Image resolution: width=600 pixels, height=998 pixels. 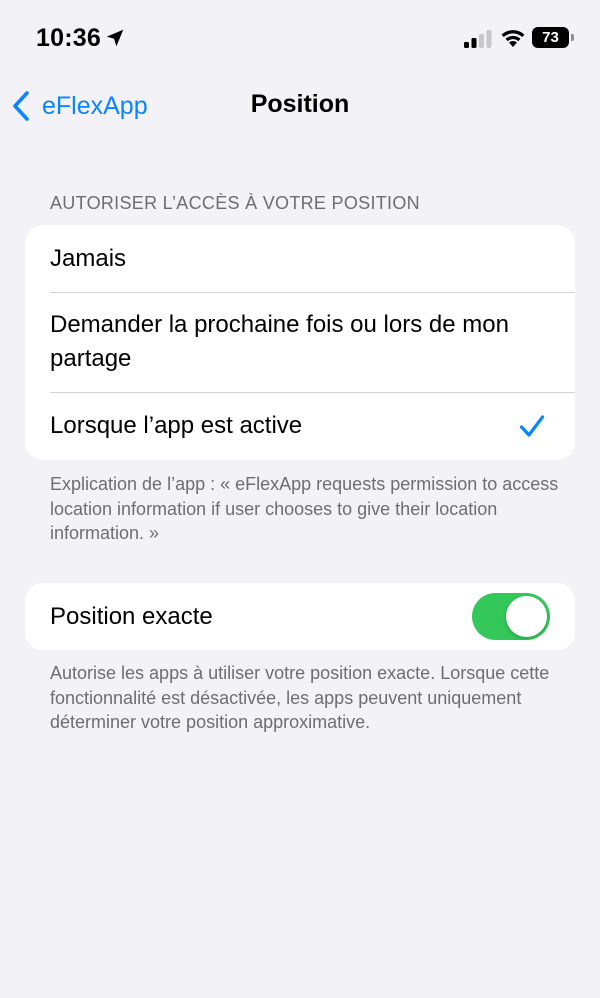 What do you see at coordinates (88, 258) in the screenshot?
I see `option-label: Jamais` at bounding box center [88, 258].